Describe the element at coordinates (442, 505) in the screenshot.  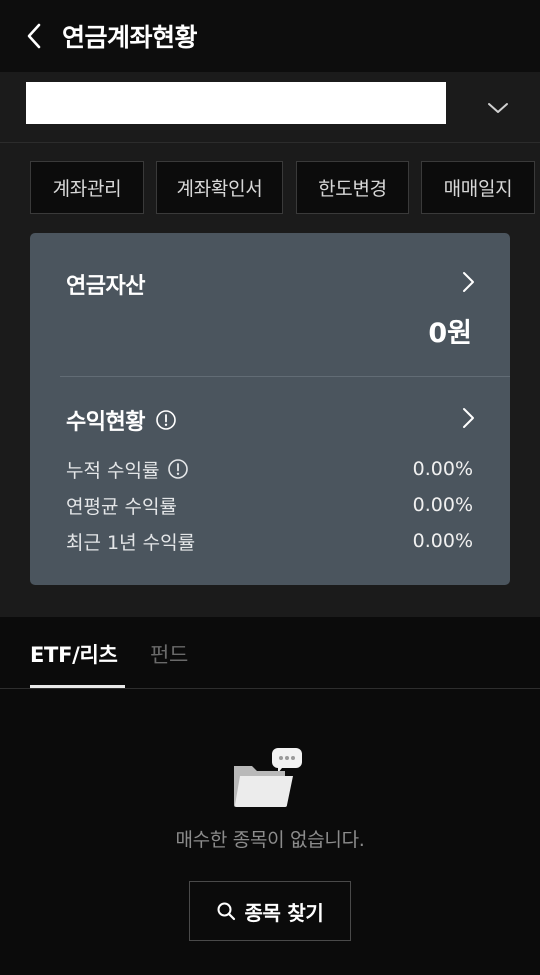
I see `annual-average-return-value: 0.00%` at that location.